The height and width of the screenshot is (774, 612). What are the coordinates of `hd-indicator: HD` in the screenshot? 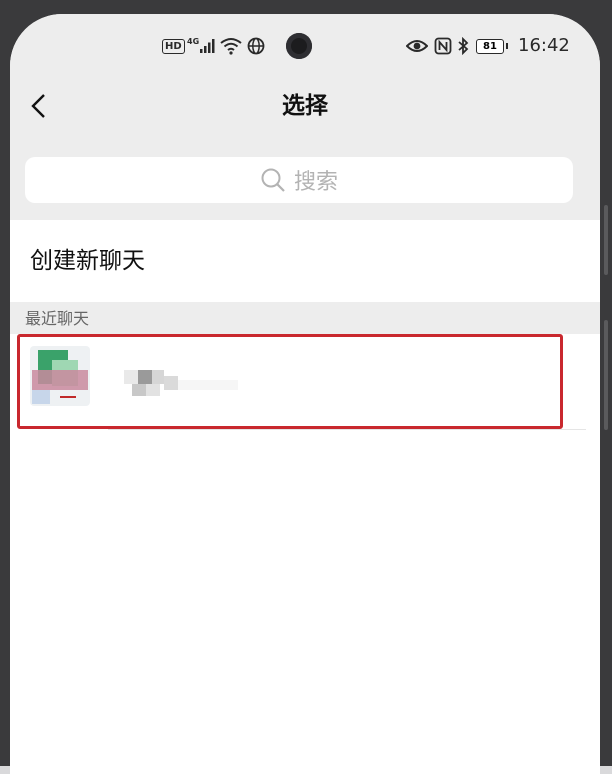 It's located at (173, 46).